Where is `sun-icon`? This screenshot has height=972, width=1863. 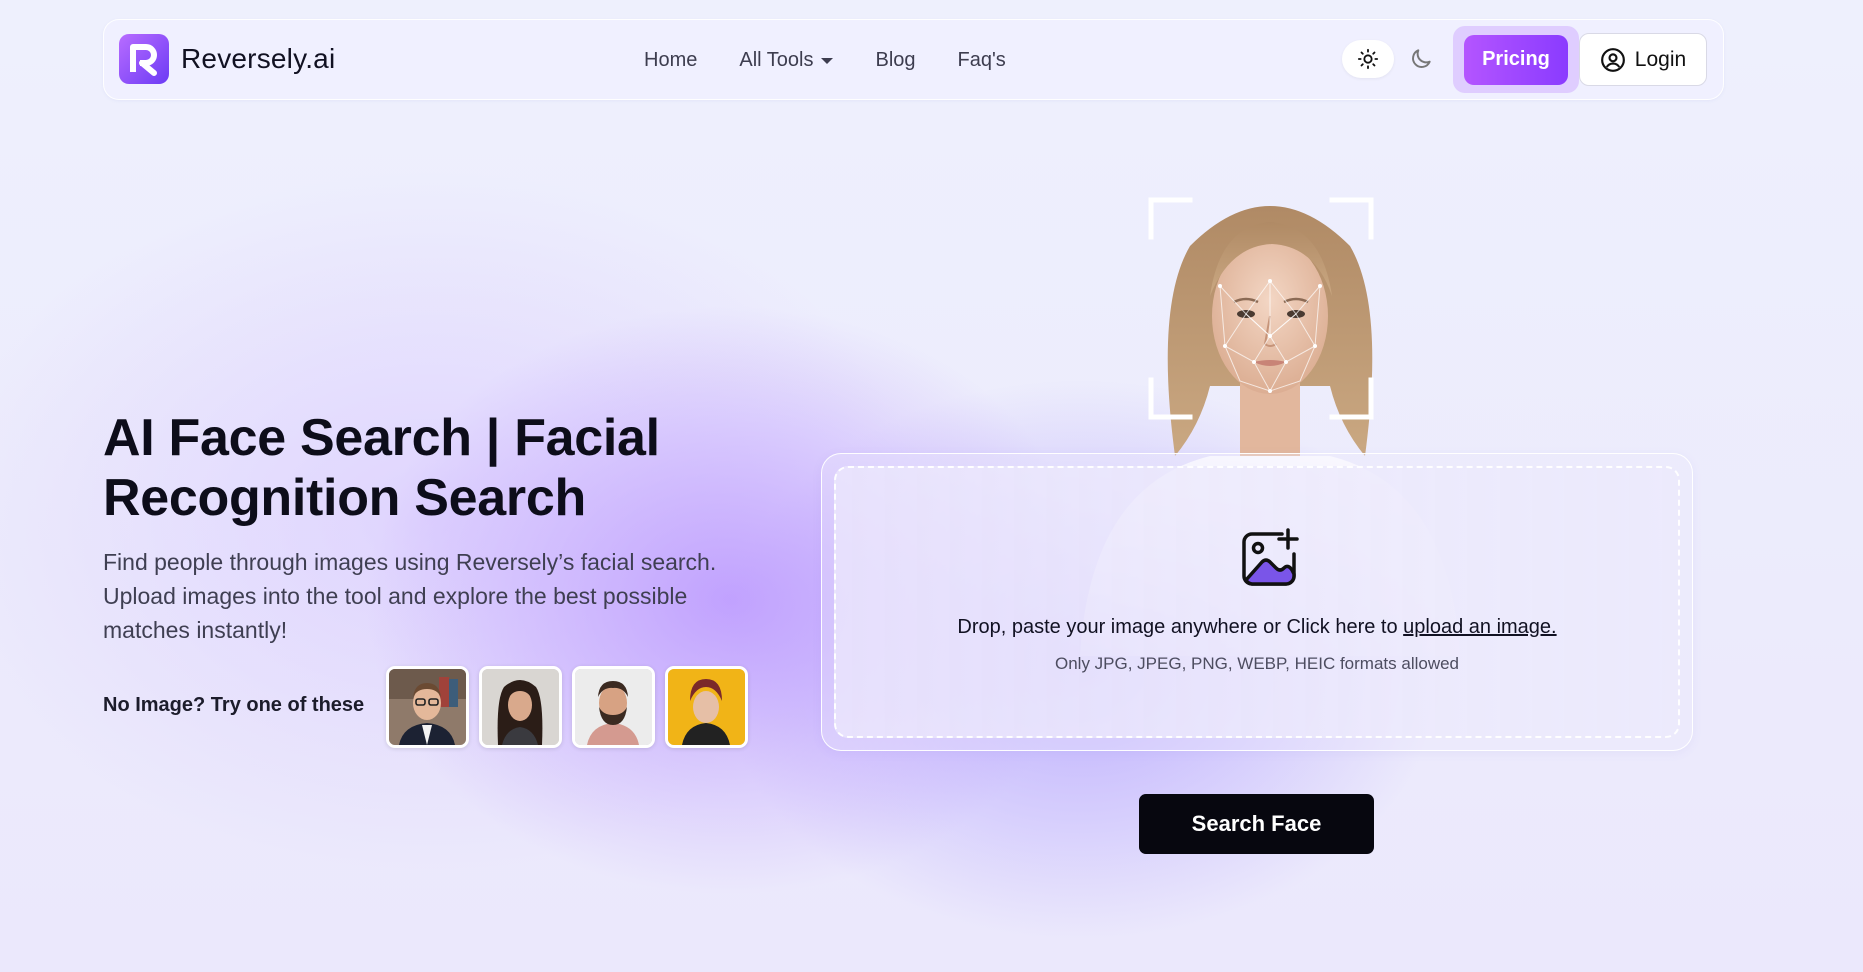
sun-icon is located at coordinates (1368, 59).